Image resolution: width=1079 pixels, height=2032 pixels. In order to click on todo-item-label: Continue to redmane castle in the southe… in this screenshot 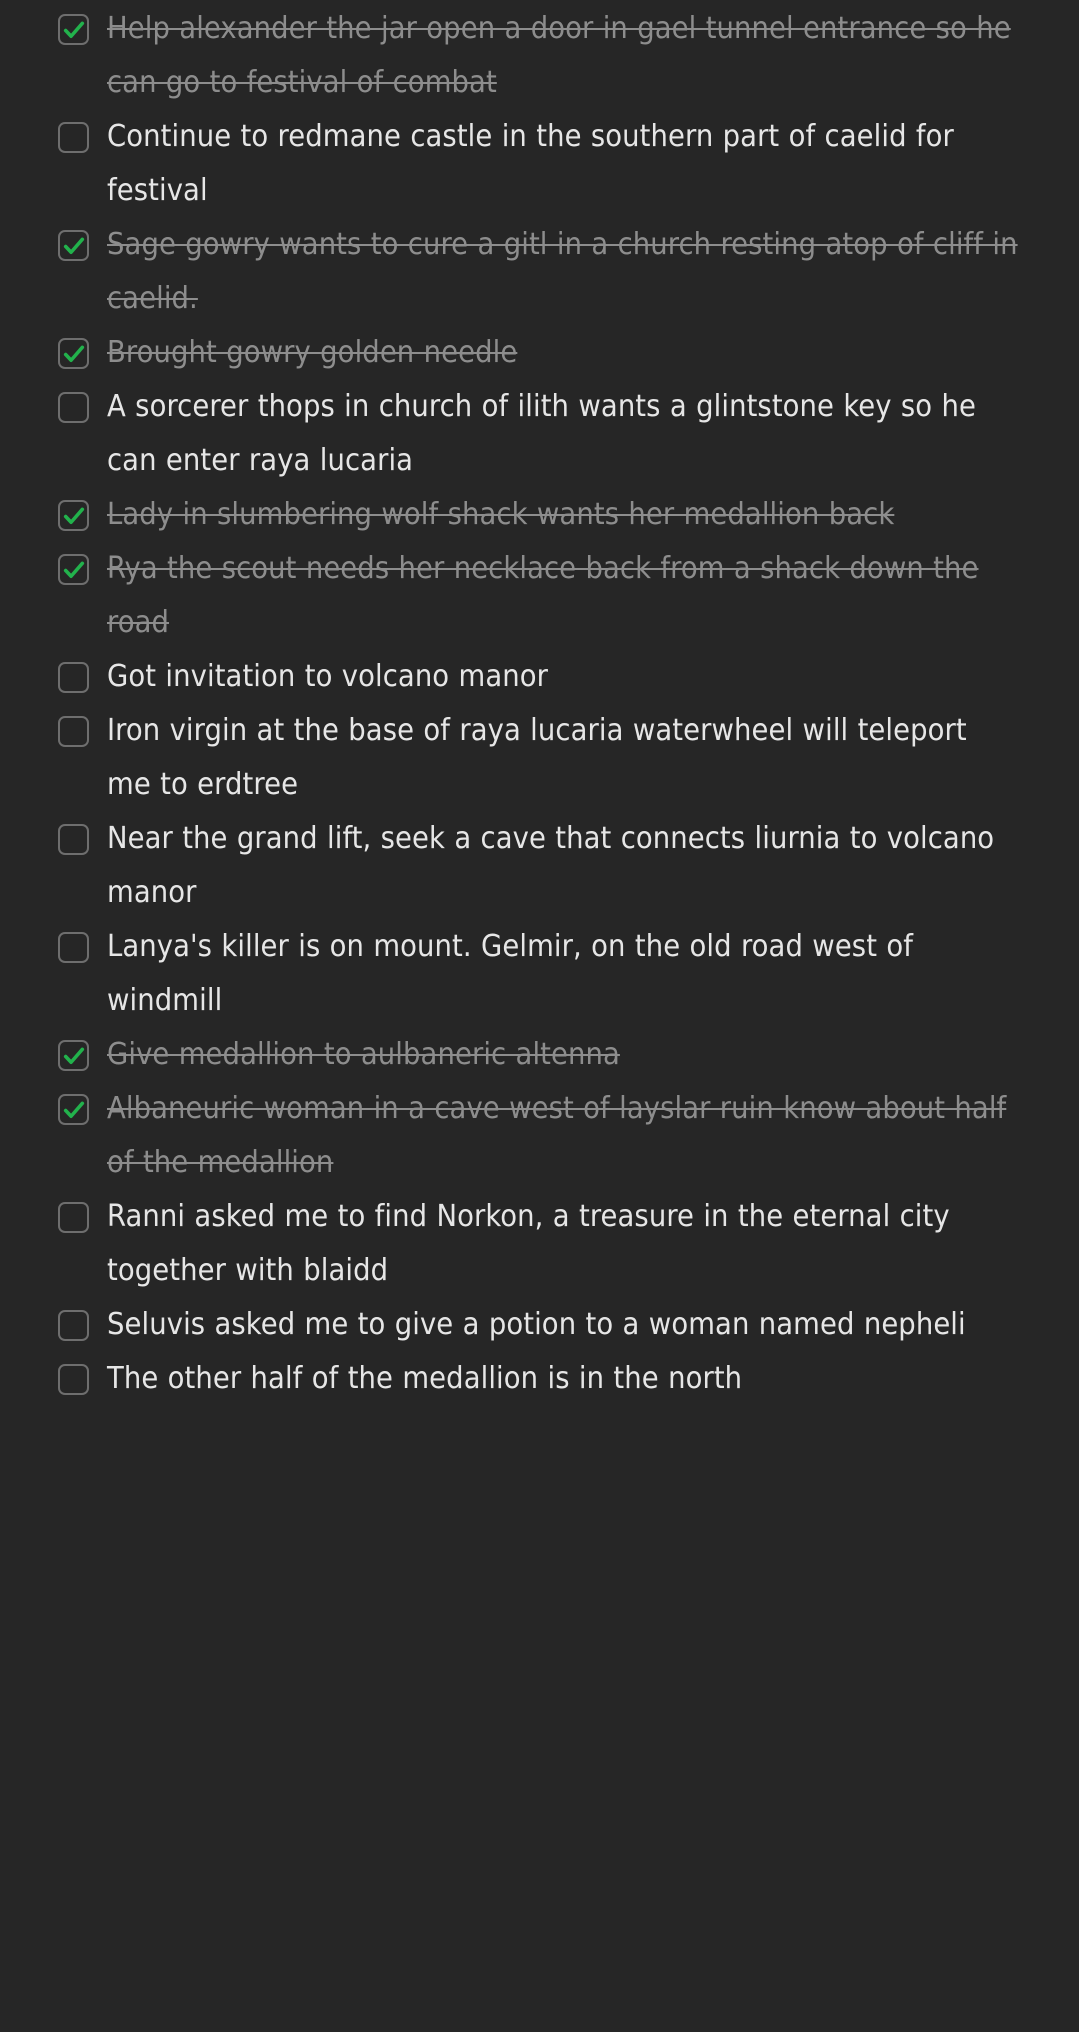, I will do `click(530, 163)`.